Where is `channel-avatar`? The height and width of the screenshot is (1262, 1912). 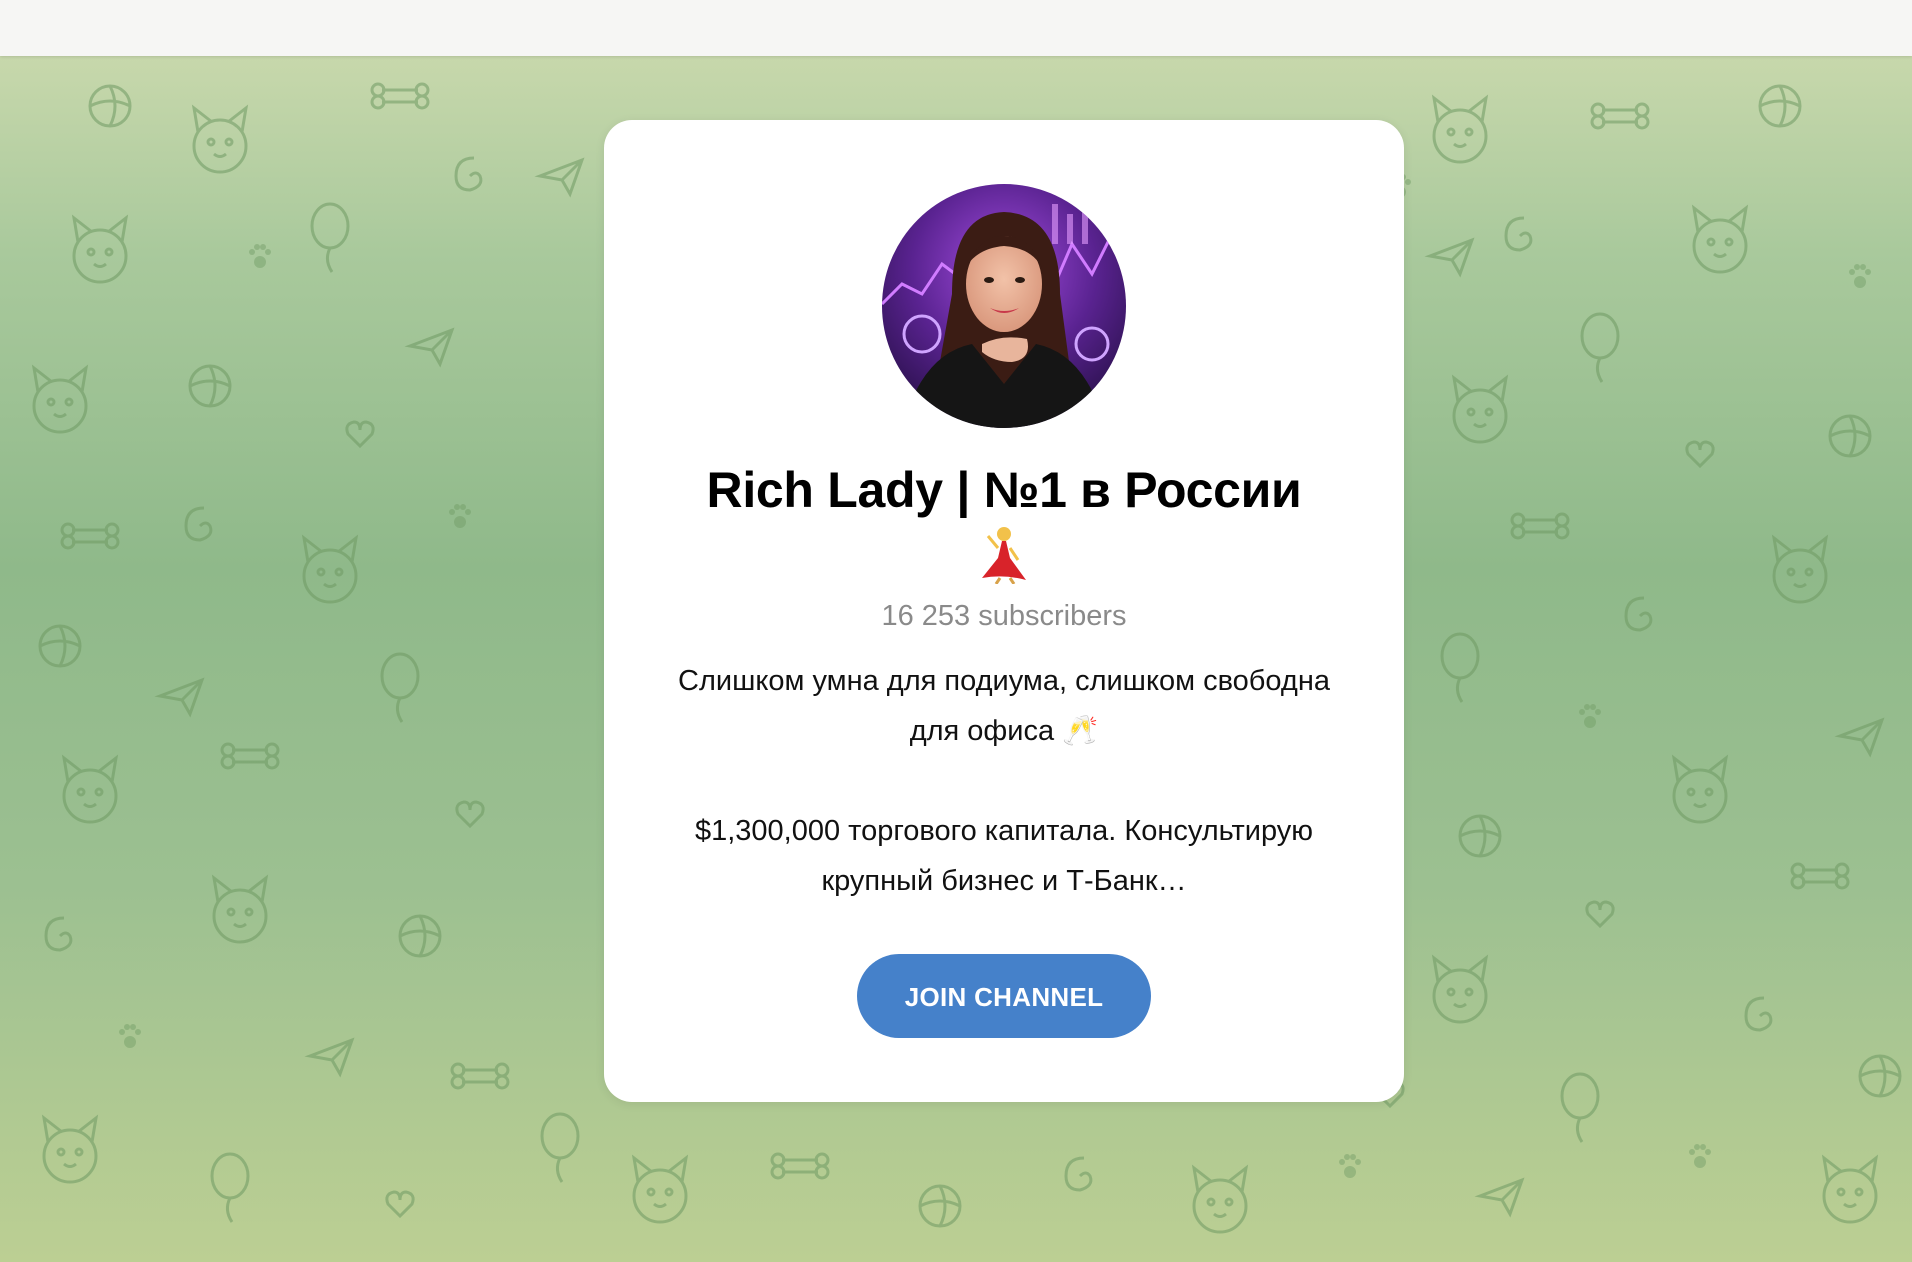
channel-avatar is located at coordinates (1004, 306).